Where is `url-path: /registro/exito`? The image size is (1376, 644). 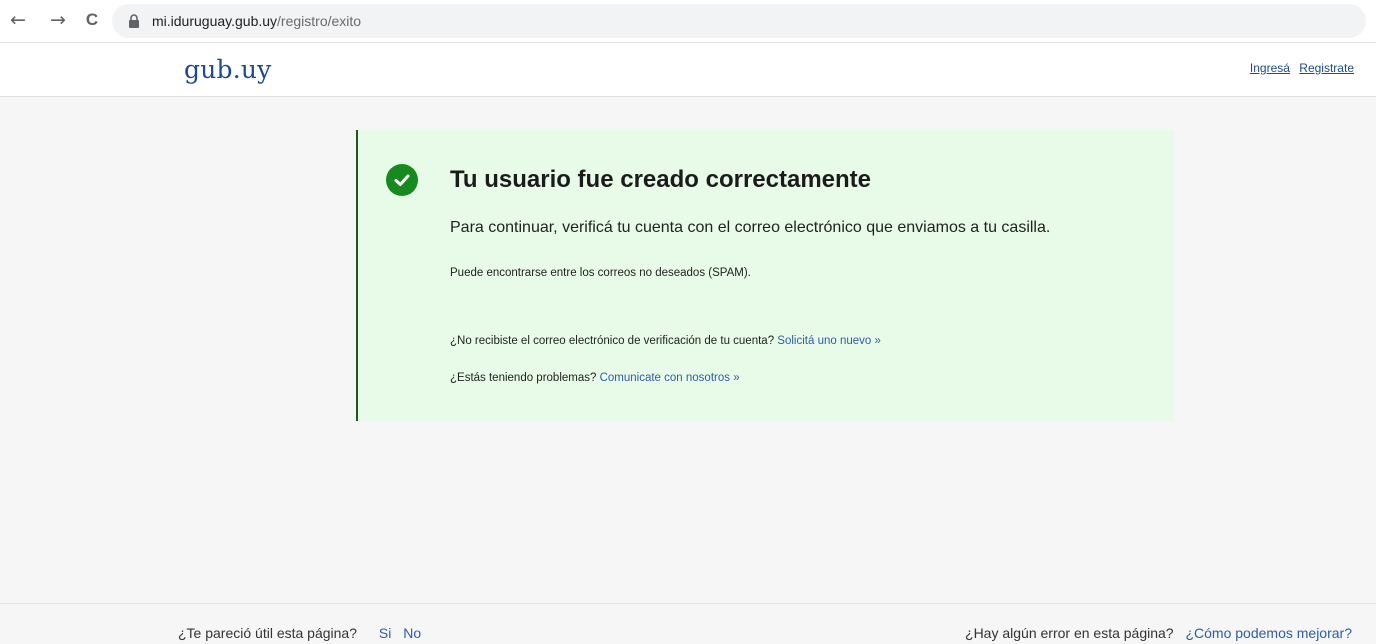
url-path: /registro/exito is located at coordinates (319, 21).